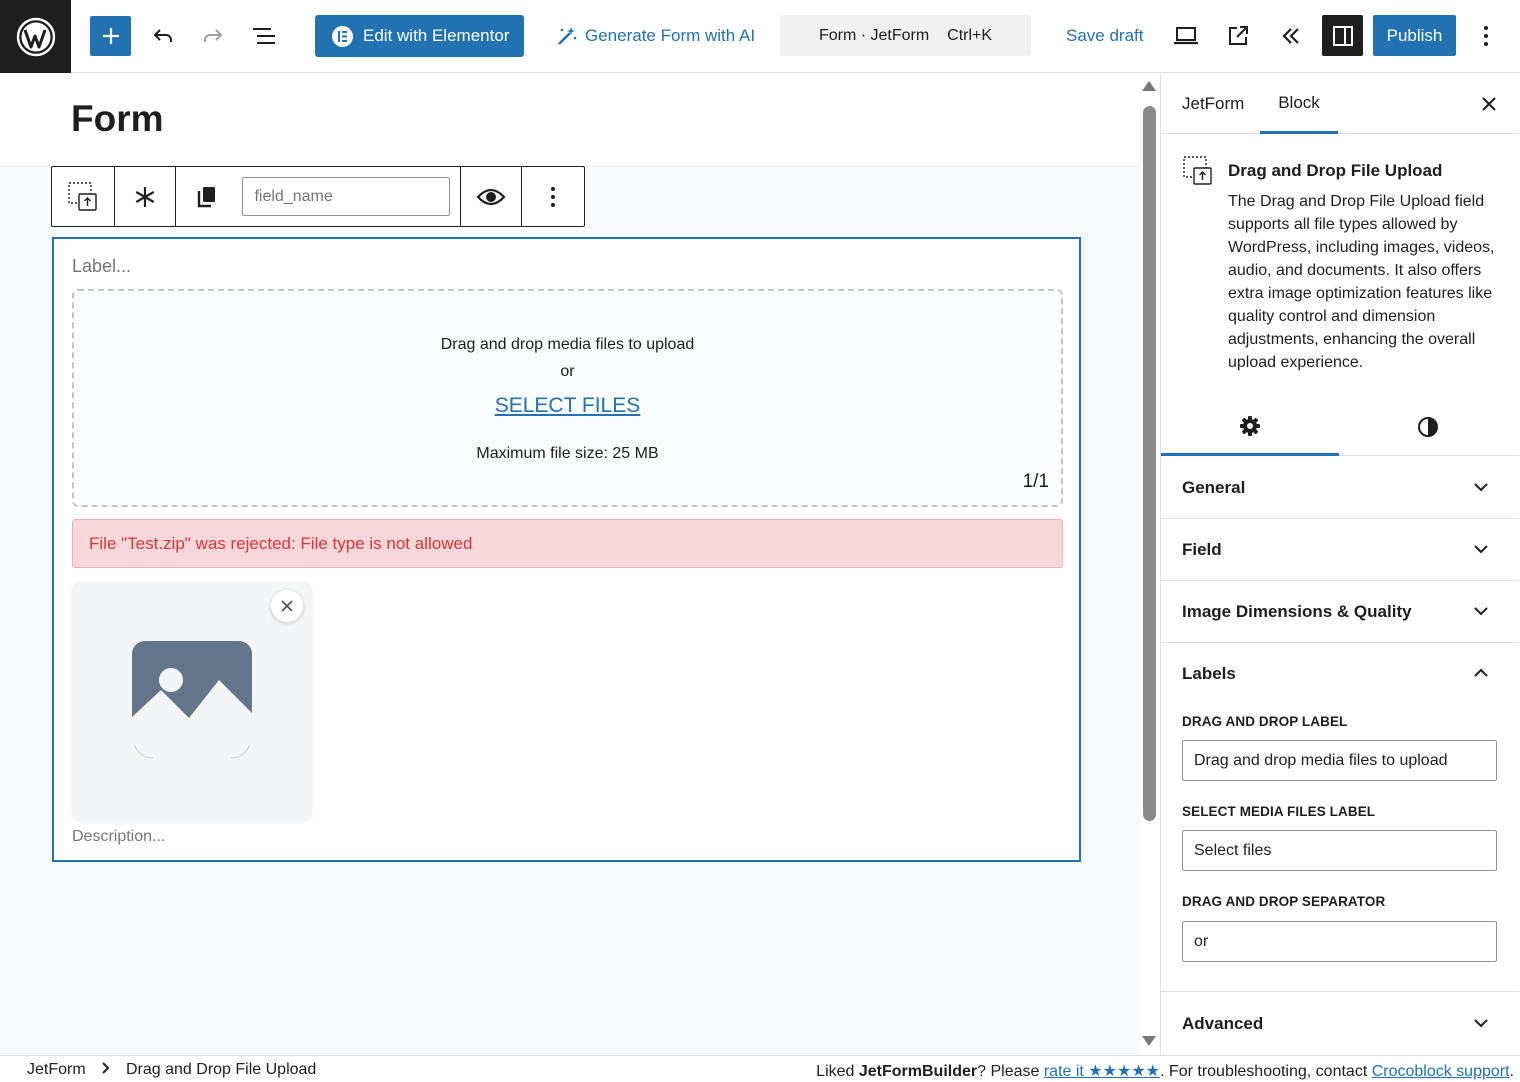 The height and width of the screenshot is (1082, 1520). I want to click on sidebar-icon, so click(1342, 35).